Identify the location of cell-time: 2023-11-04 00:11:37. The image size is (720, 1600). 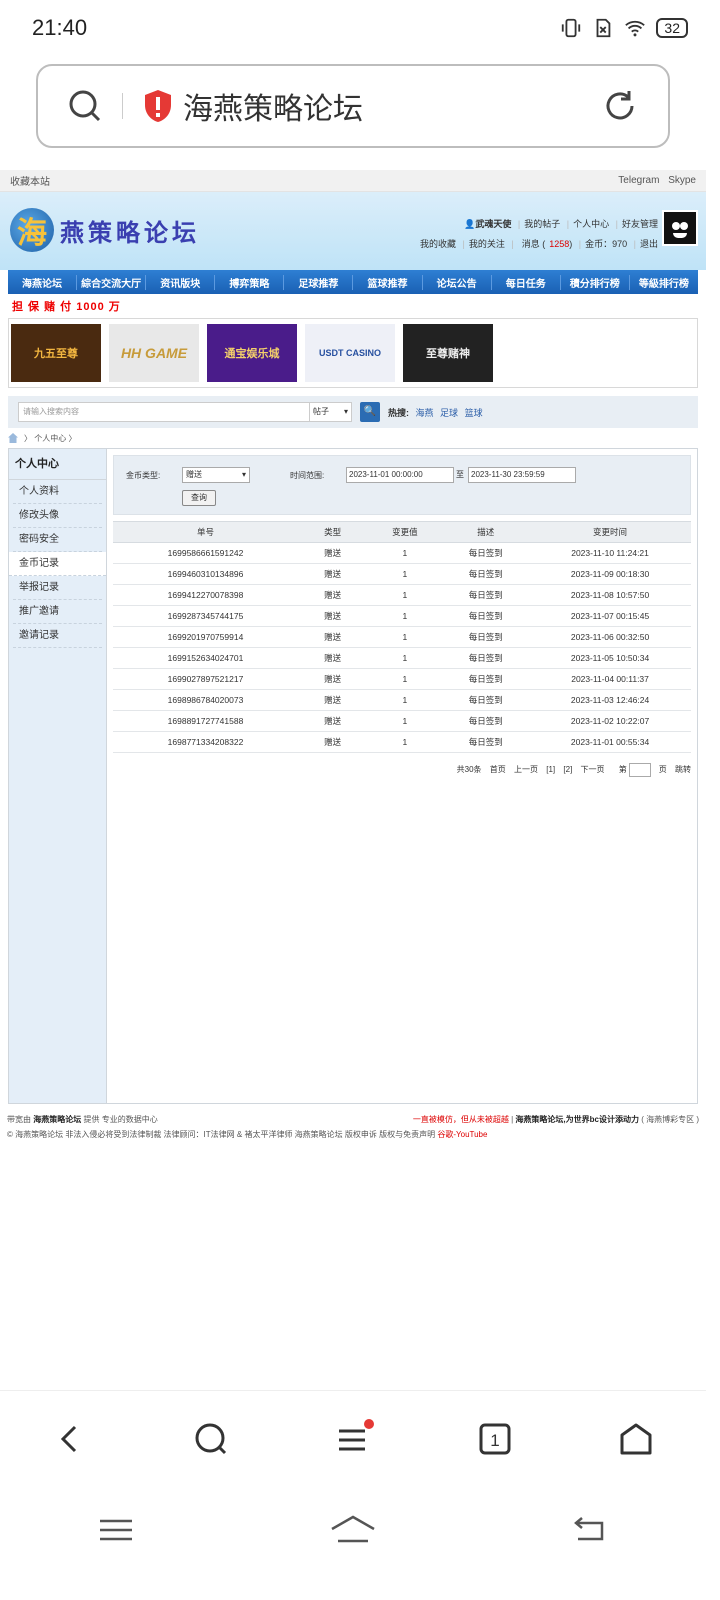
(610, 679).